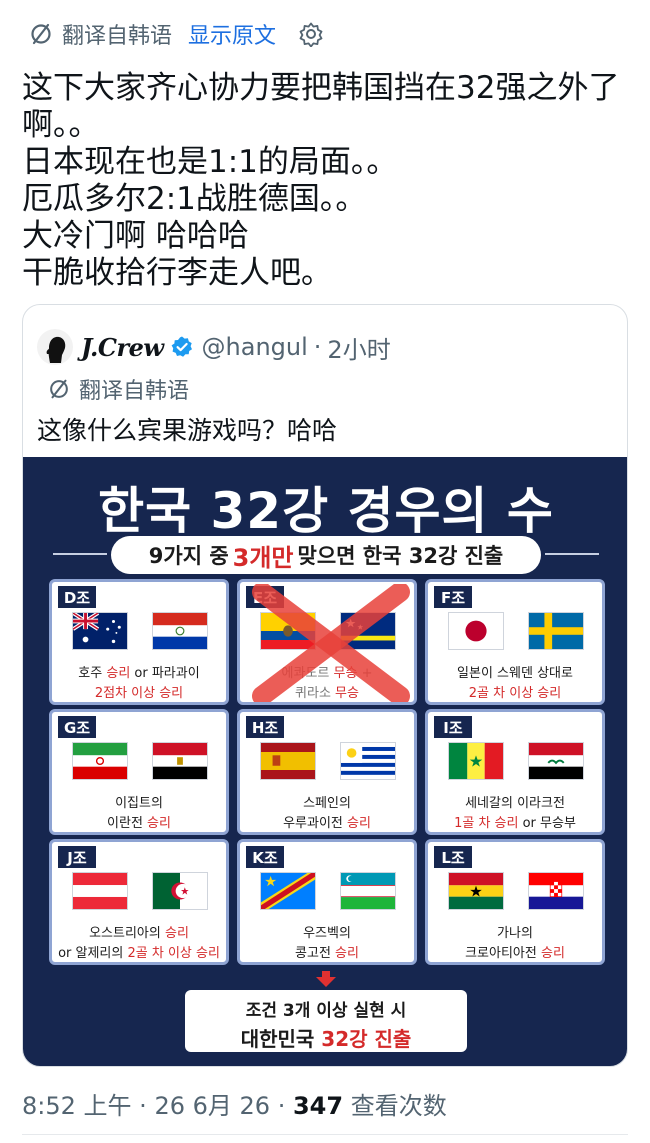  What do you see at coordinates (188, 556) in the screenshot?
I see `subtitle-text: 9가지 중` at bounding box center [188, 556].